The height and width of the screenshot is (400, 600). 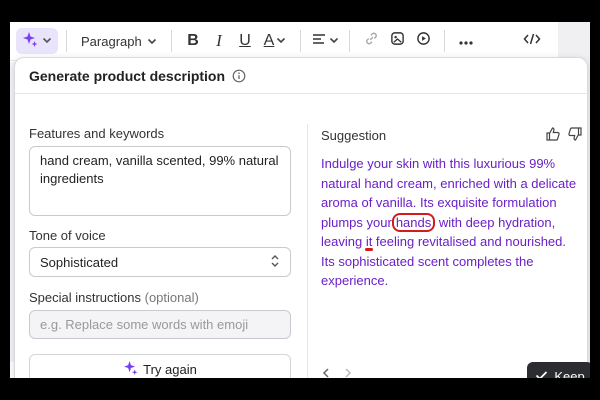 I want to click on editor-toolbar: Paragraph B I U A, so click(x=284, y=41).